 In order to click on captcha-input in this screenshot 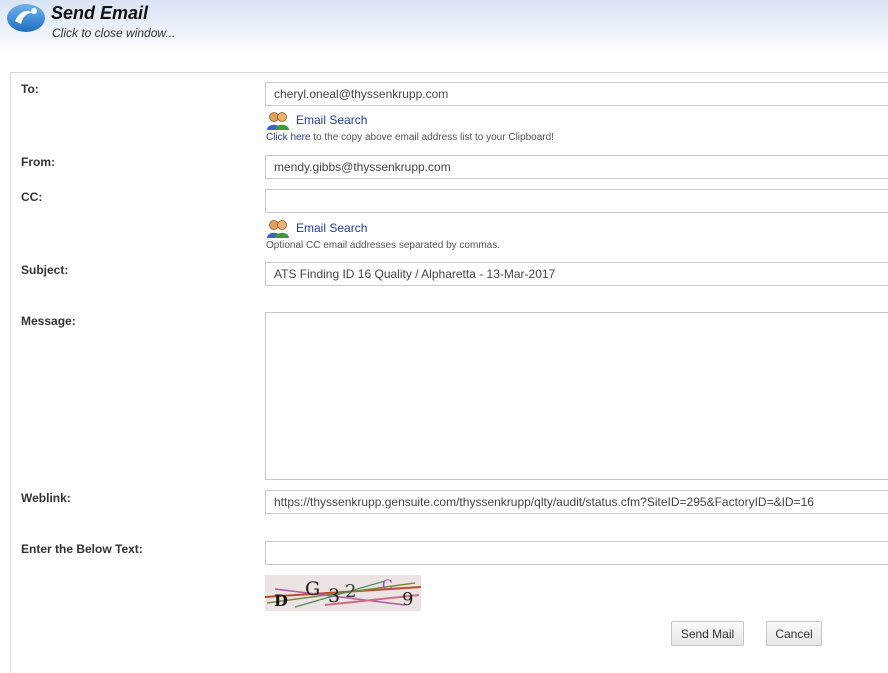, I will do `click(576, 553)`.